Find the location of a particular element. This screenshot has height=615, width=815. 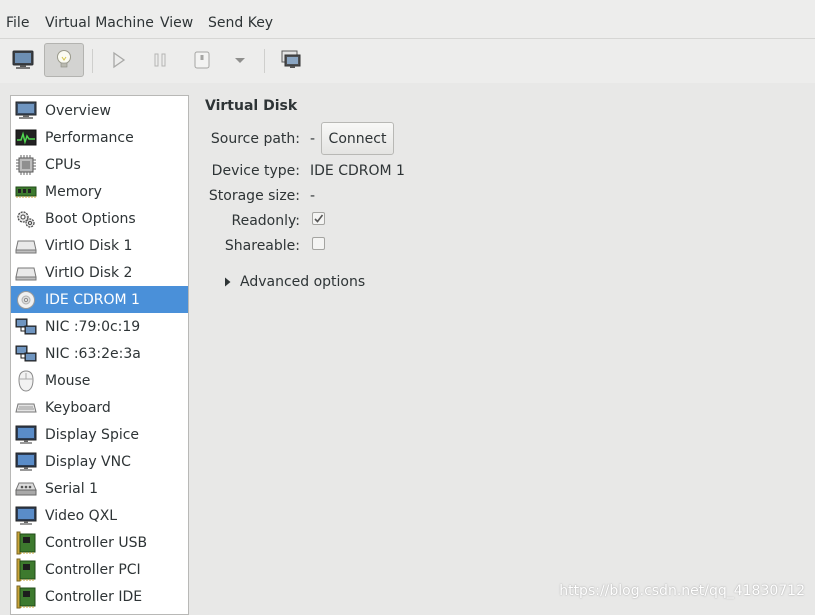

menu-virtual-machine: Virtual Machine is located at coordinates (99, 23).